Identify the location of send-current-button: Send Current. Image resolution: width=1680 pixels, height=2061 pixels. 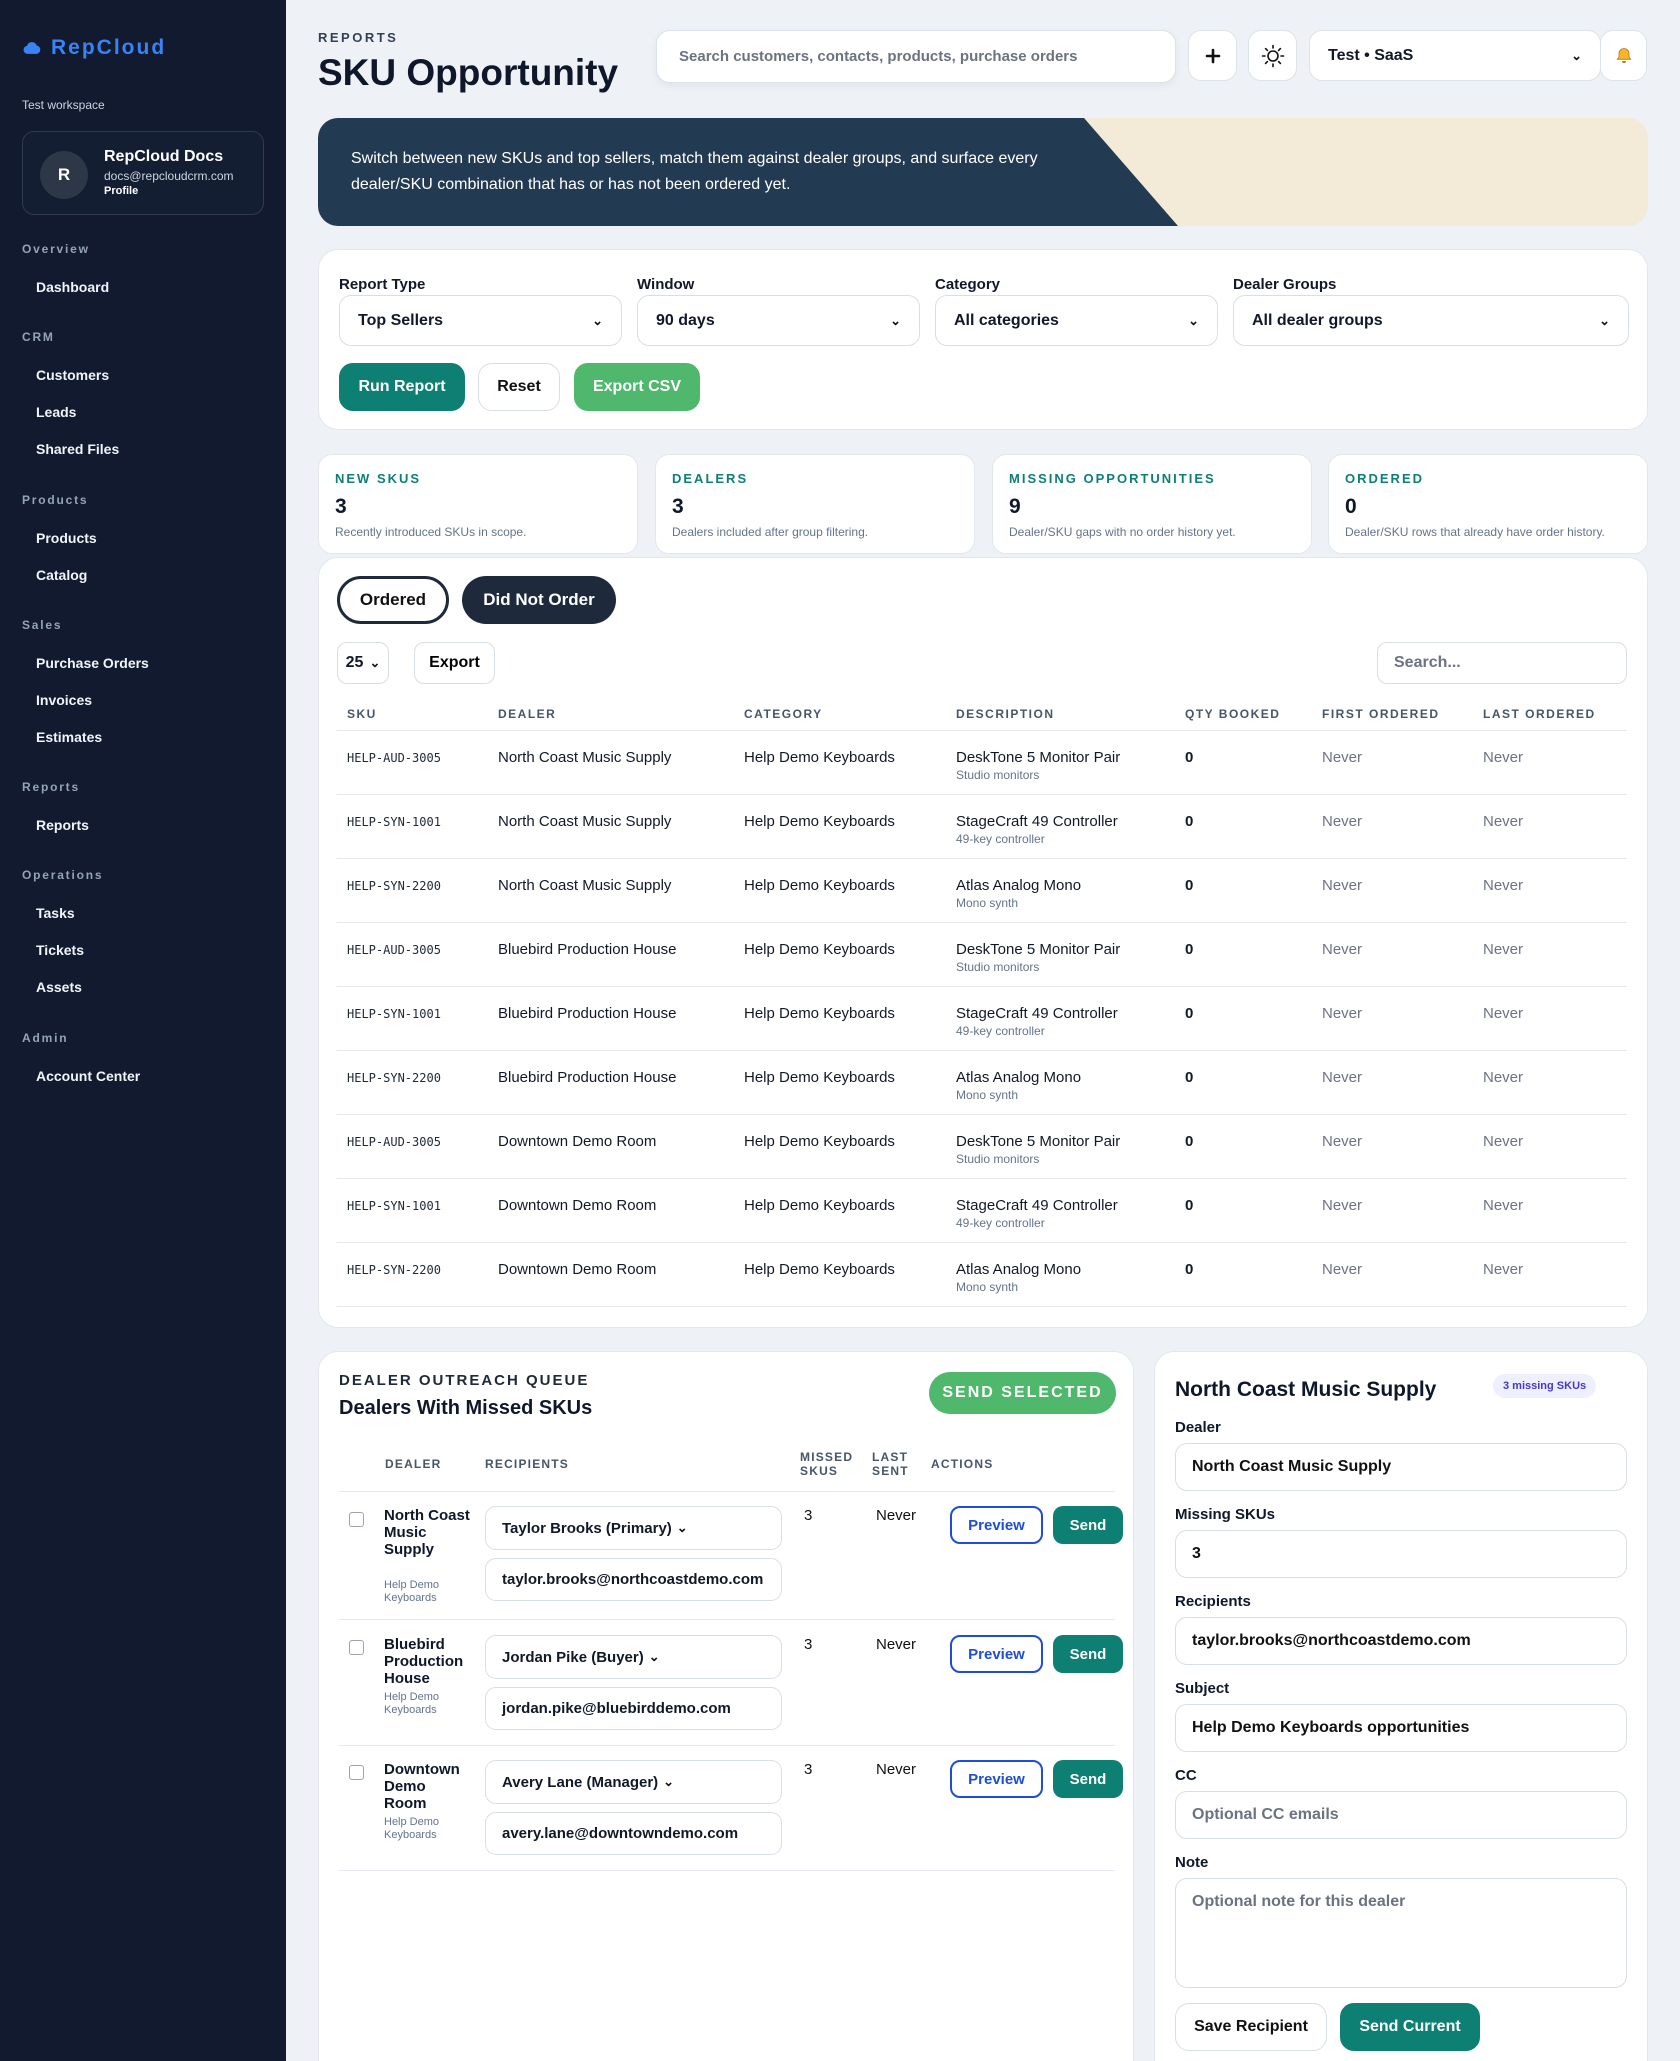
(1410, 2027).